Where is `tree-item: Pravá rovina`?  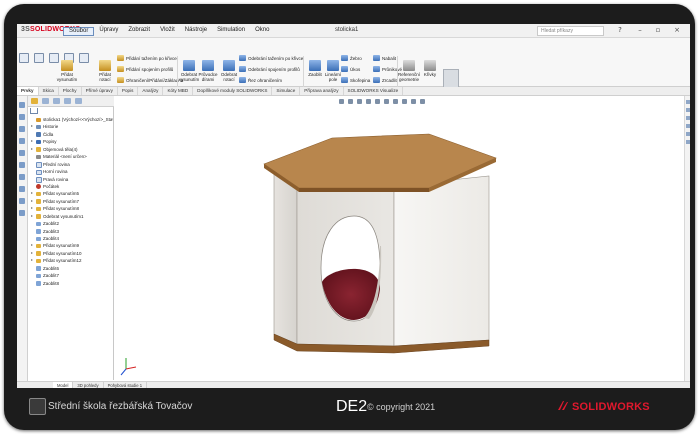
tree-item: Pravá rovina is located at coordinates (70, 179).